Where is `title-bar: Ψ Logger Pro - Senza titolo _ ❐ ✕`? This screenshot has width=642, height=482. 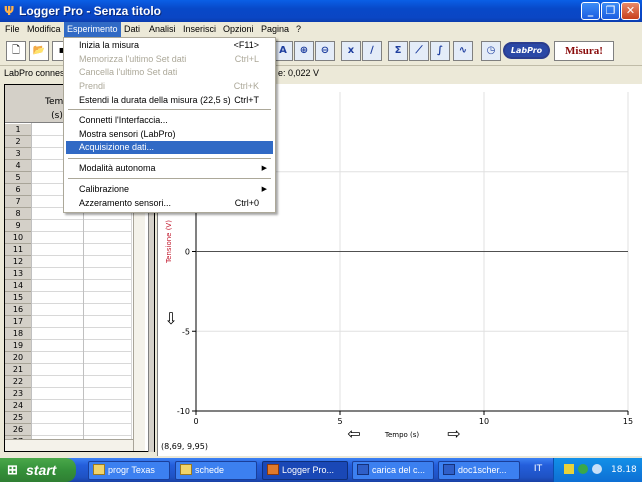
title-bar: Ψ Logger Pro - Senza titolo _ ❐ ✕ is located at coordinates (321, 11).